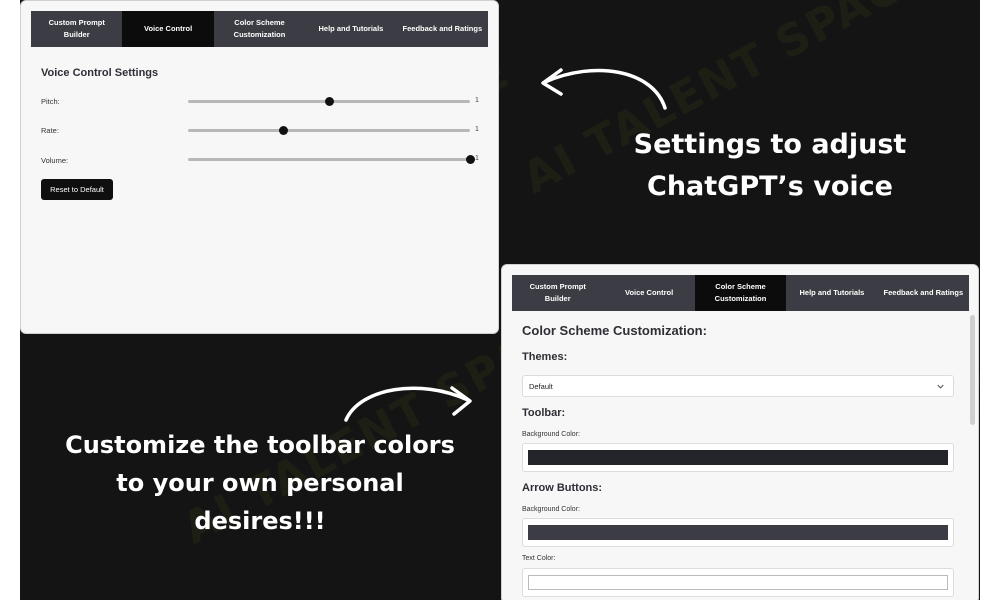  What do you see at coordinates (284, 130) in the screenshot?
I see `rate-slider-thumb` at bounding box center [284, 130].